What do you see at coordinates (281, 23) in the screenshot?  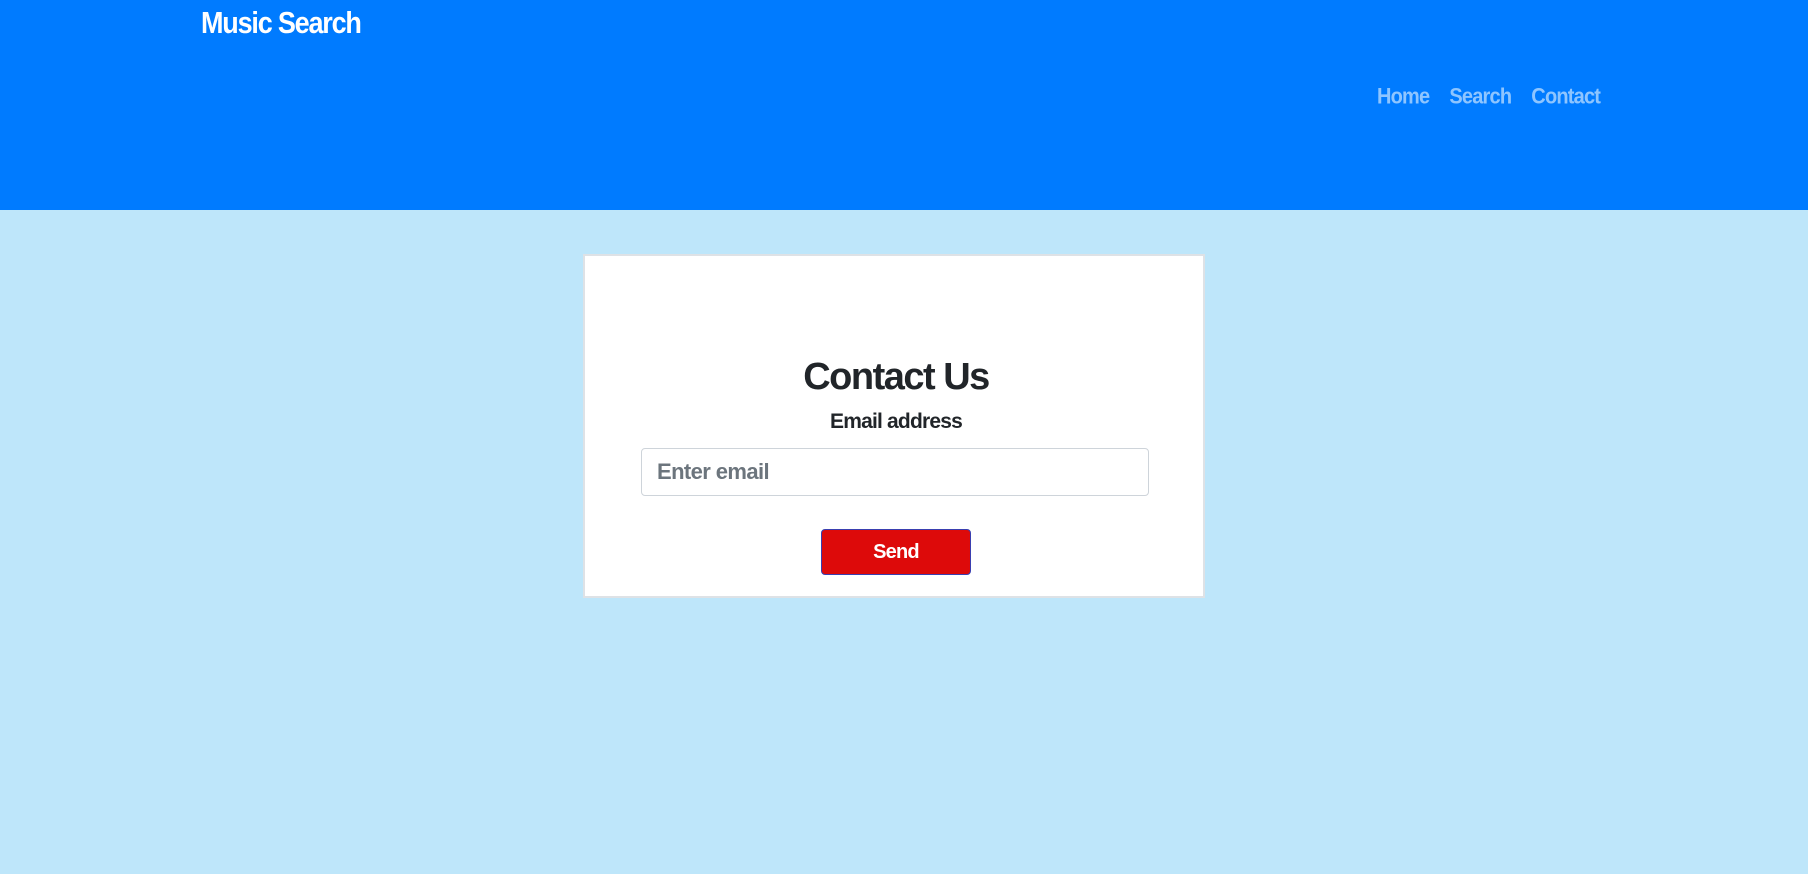 I see `brand-link: Music Search` at bounding box center [281, 23].